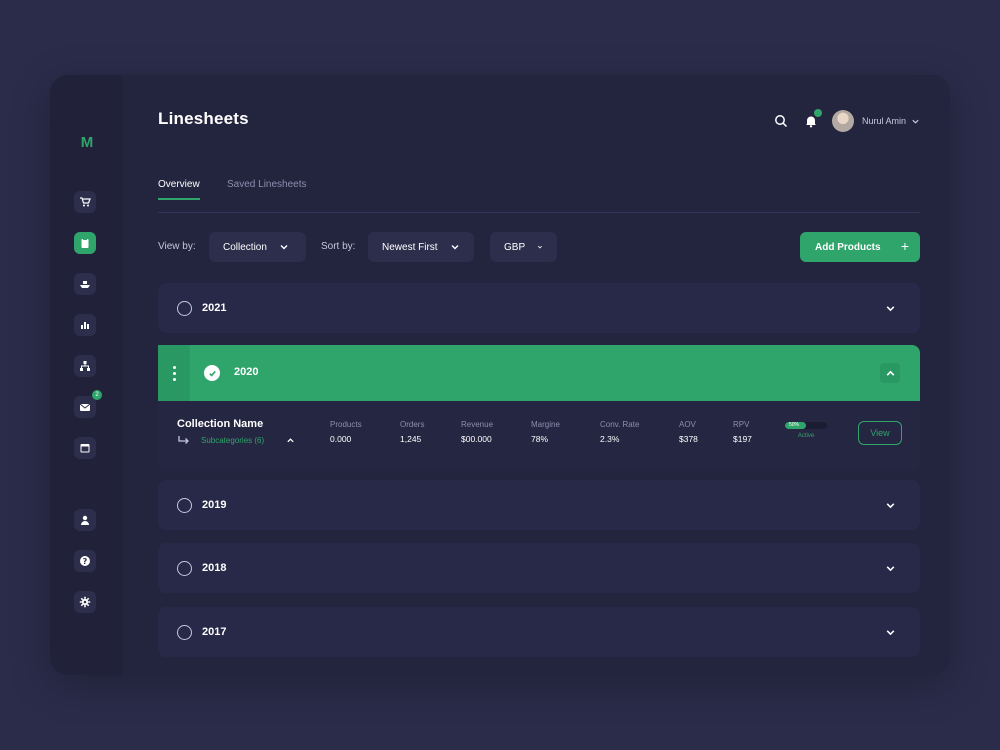 The width and height of the screenshot is (1000, 750). Describe the element at coordinates (817, 113) in the screenshot. I see `notifications-badge` at that location.